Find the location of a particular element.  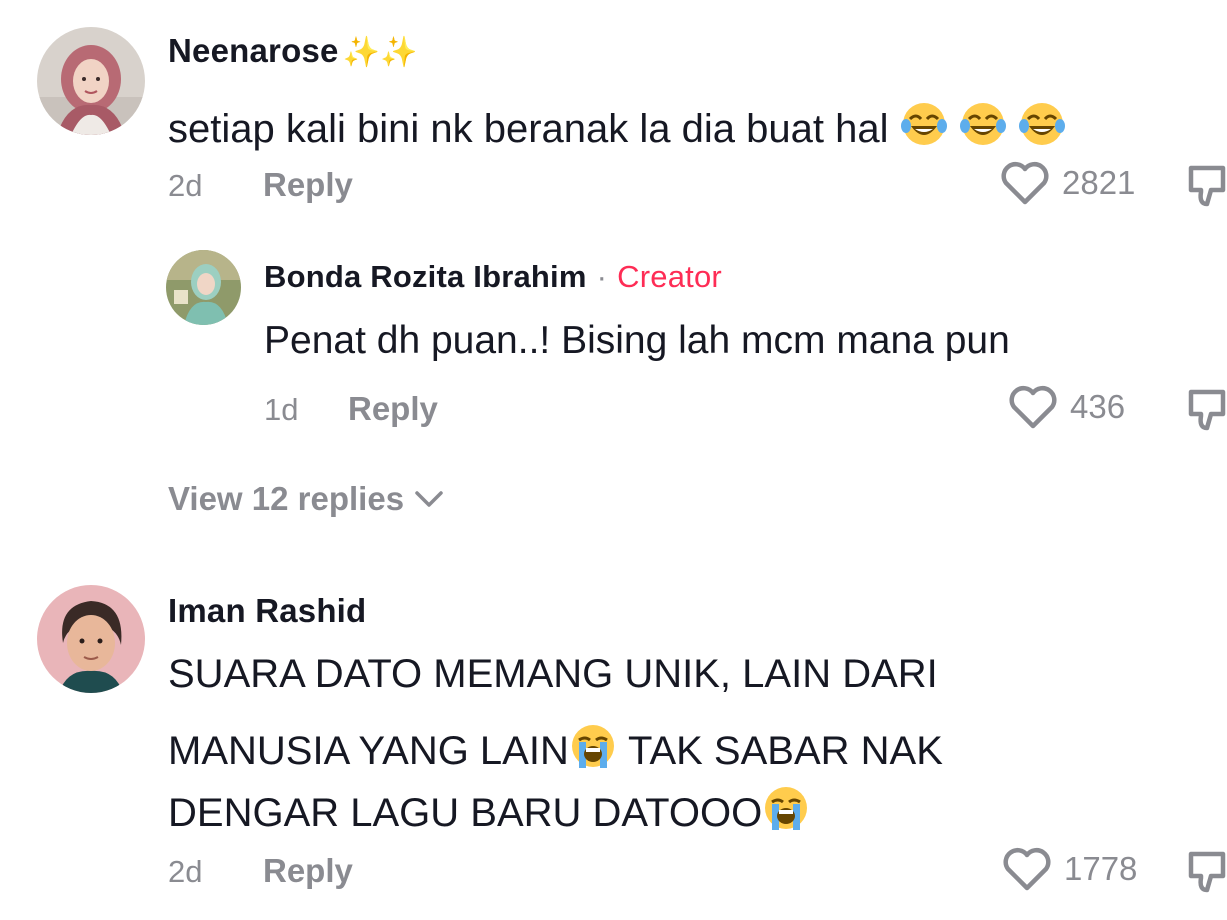

sparkles-icon: ✨✨ is located at coordinates (380, 52).